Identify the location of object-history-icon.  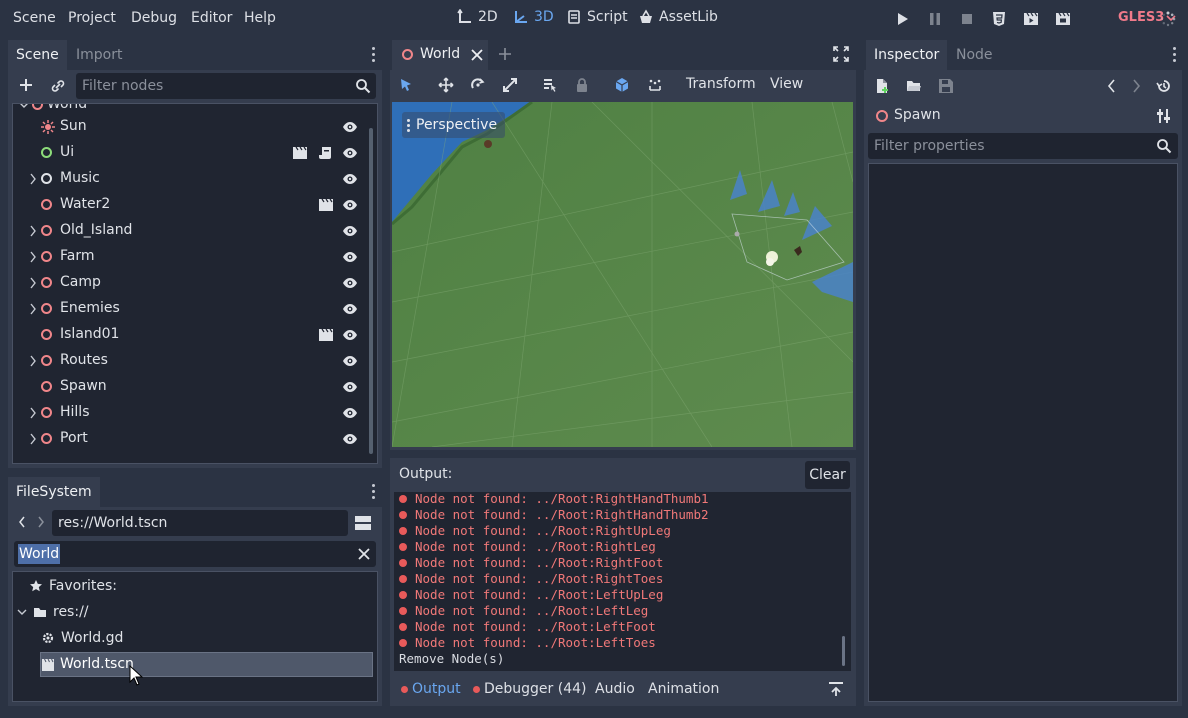
(1164, 86).